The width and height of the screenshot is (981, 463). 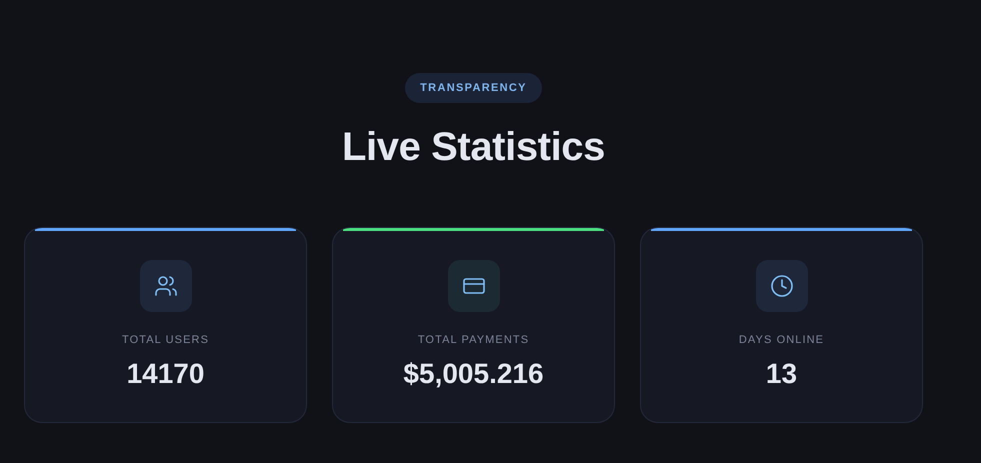 What do you see at coordinates (473, 147) in the screenshot?
I see `section-title: Live Statistics` at bounding box center [473, 147].